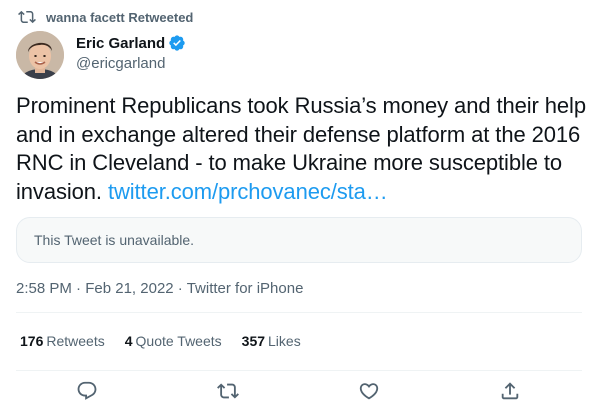 The height and width of the screenshot is (415, 598). What do you see at coordinates (178, 341) in the screenshot?
I see `quote-tweets-label: Quote Tweets` at bounding box center [178, 341].